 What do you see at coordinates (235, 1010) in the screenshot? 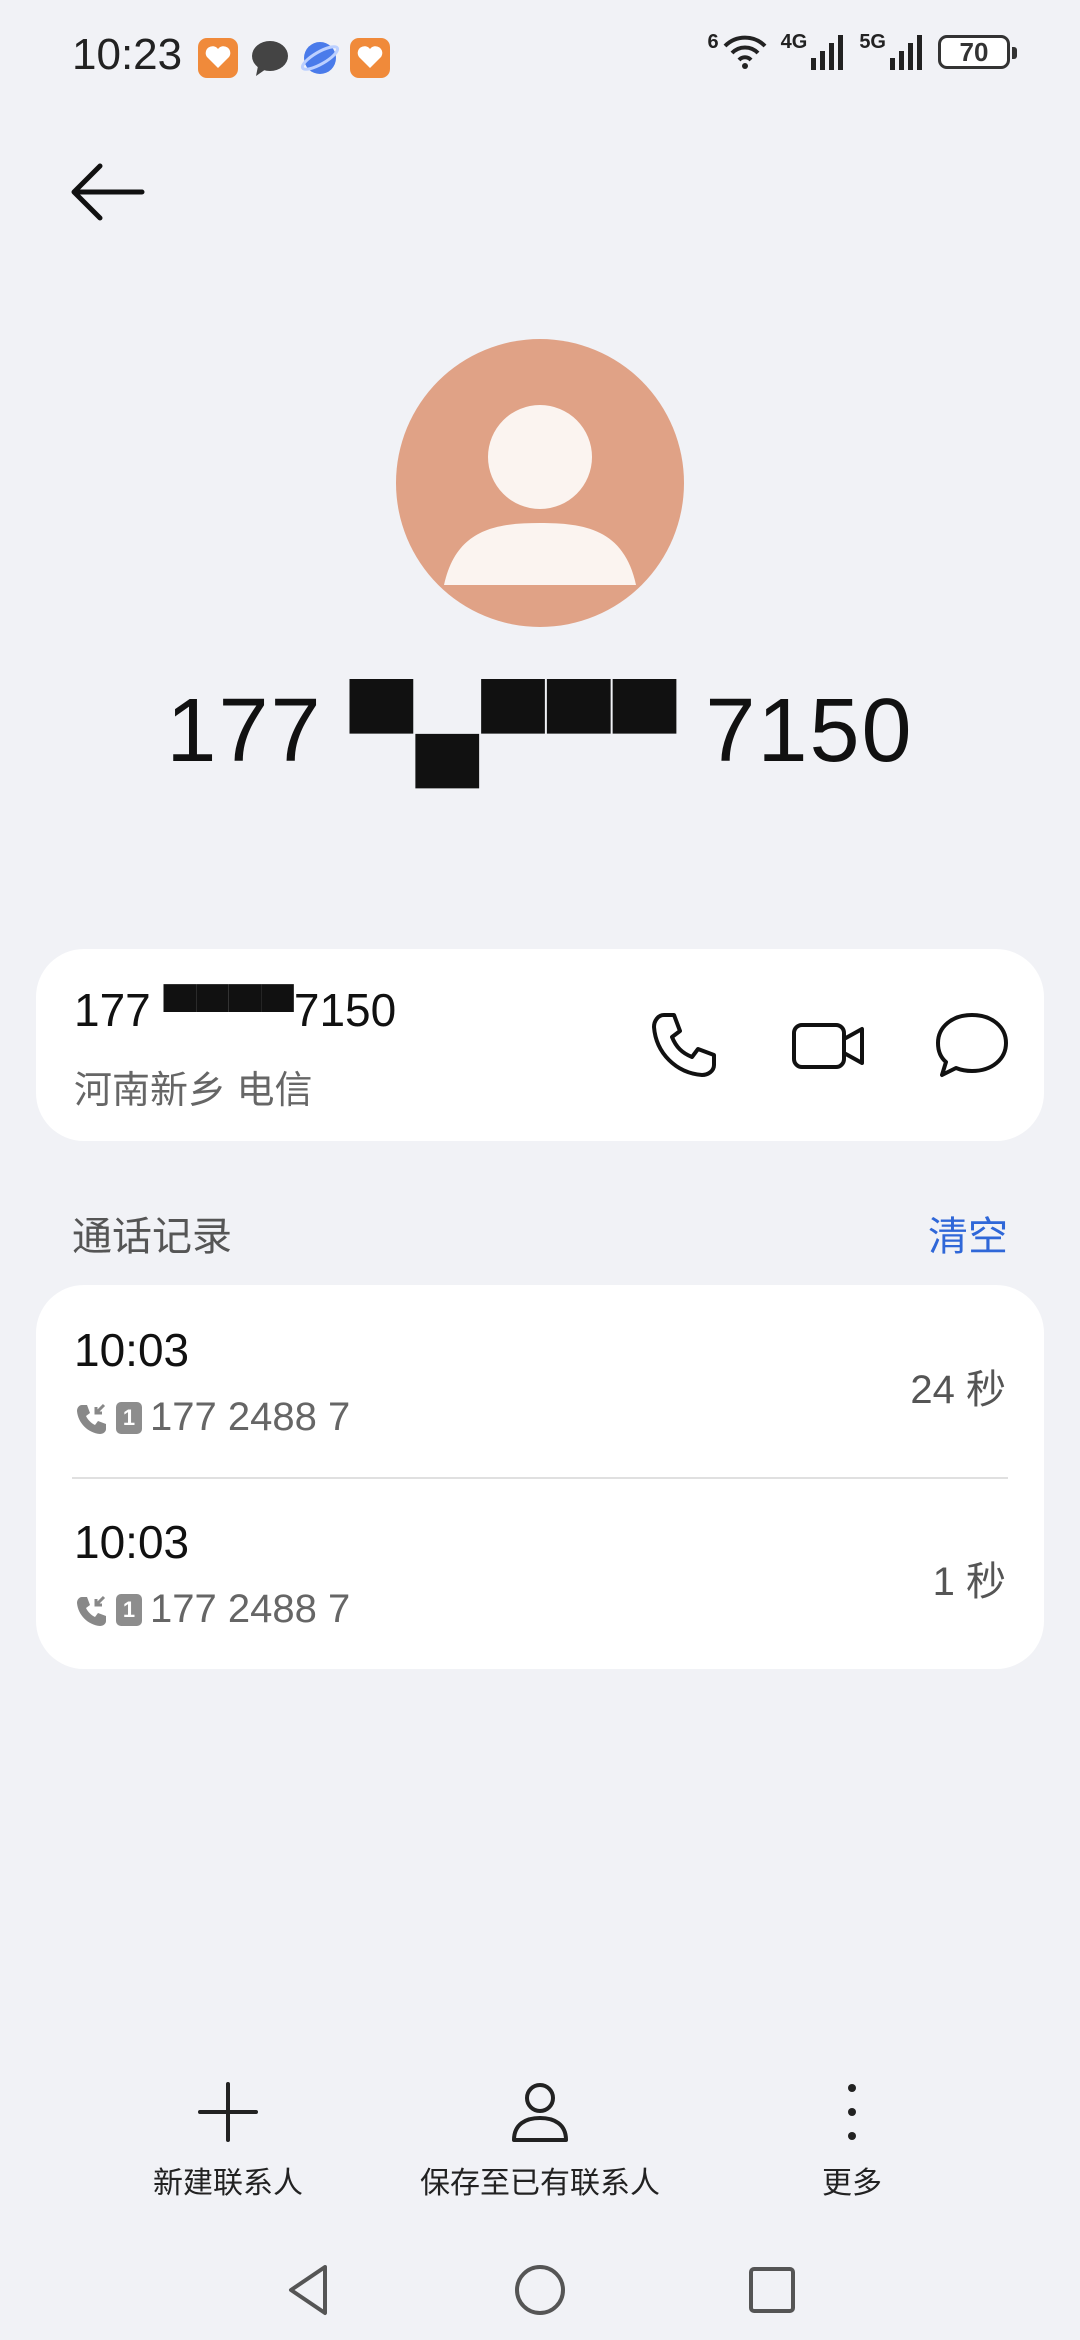
I see `phone-number: 177 ▀▀▀▀7150` at bounding box center [235, 1010].